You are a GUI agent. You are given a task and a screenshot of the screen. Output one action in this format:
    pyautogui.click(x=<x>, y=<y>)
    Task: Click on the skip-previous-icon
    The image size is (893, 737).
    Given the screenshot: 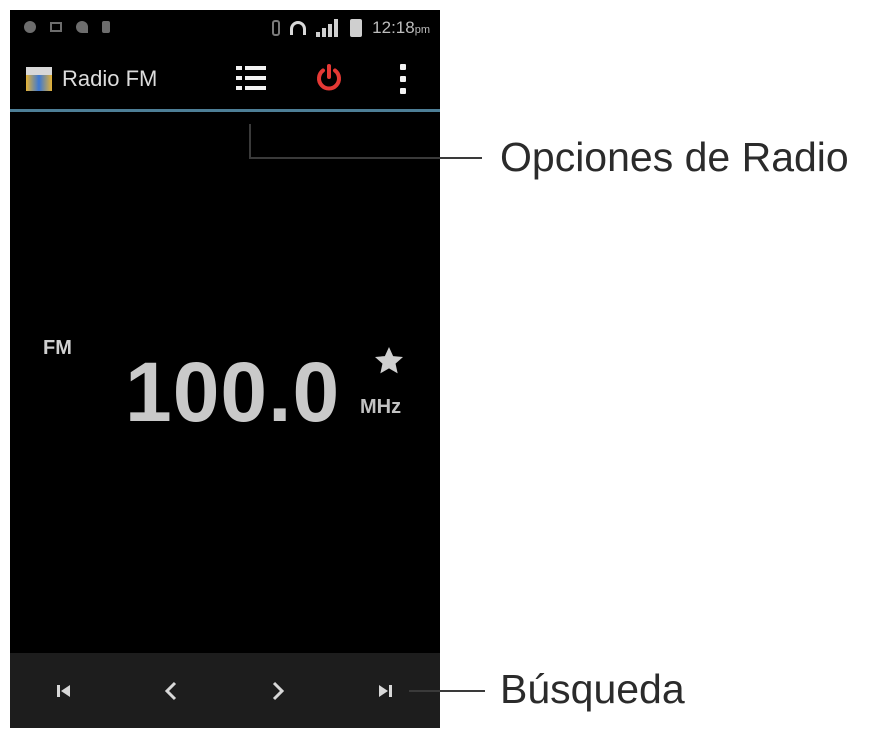 What is the action you would take?
    pyautogui.click(x=63, y=690)
    